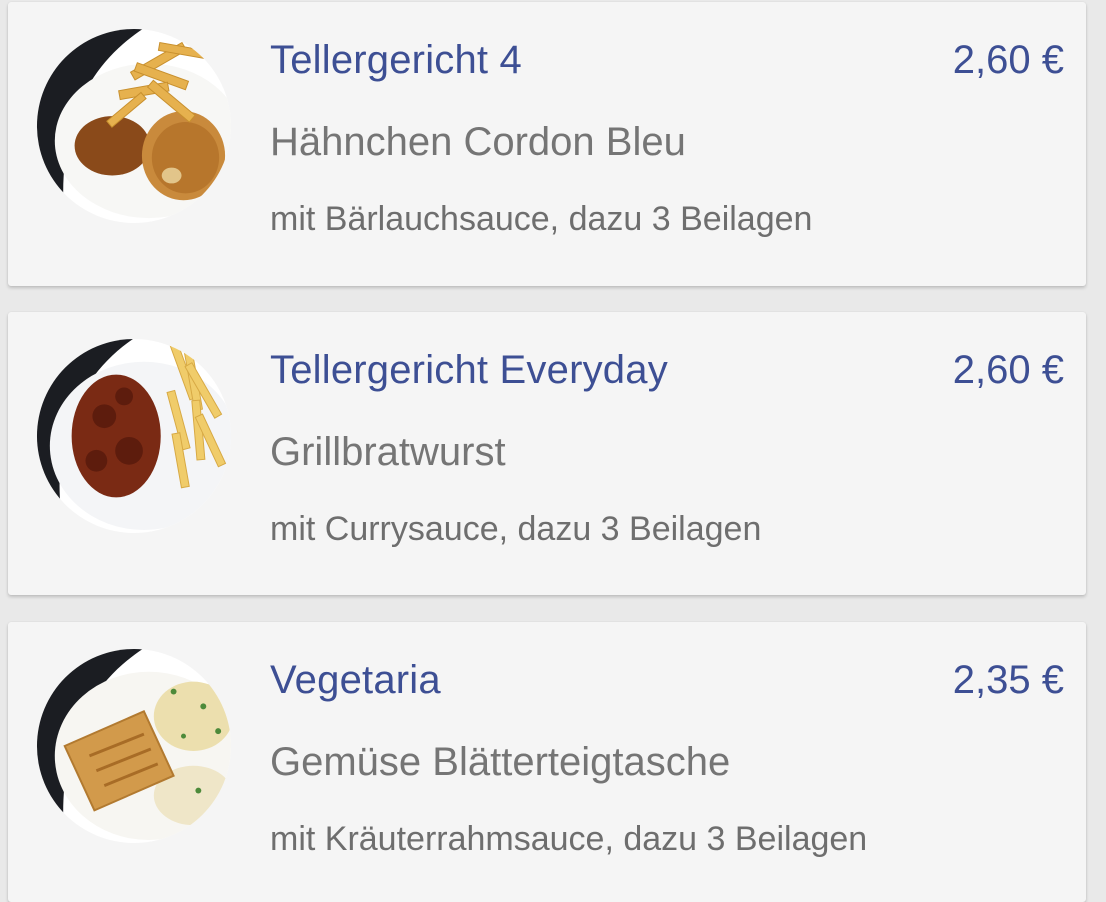 Image resolution: width=1106 pixels, height=902 pixels. Describe the element at coordinates (134, 746) in the screenshot. I see `pastry-plate-photo` at that location.